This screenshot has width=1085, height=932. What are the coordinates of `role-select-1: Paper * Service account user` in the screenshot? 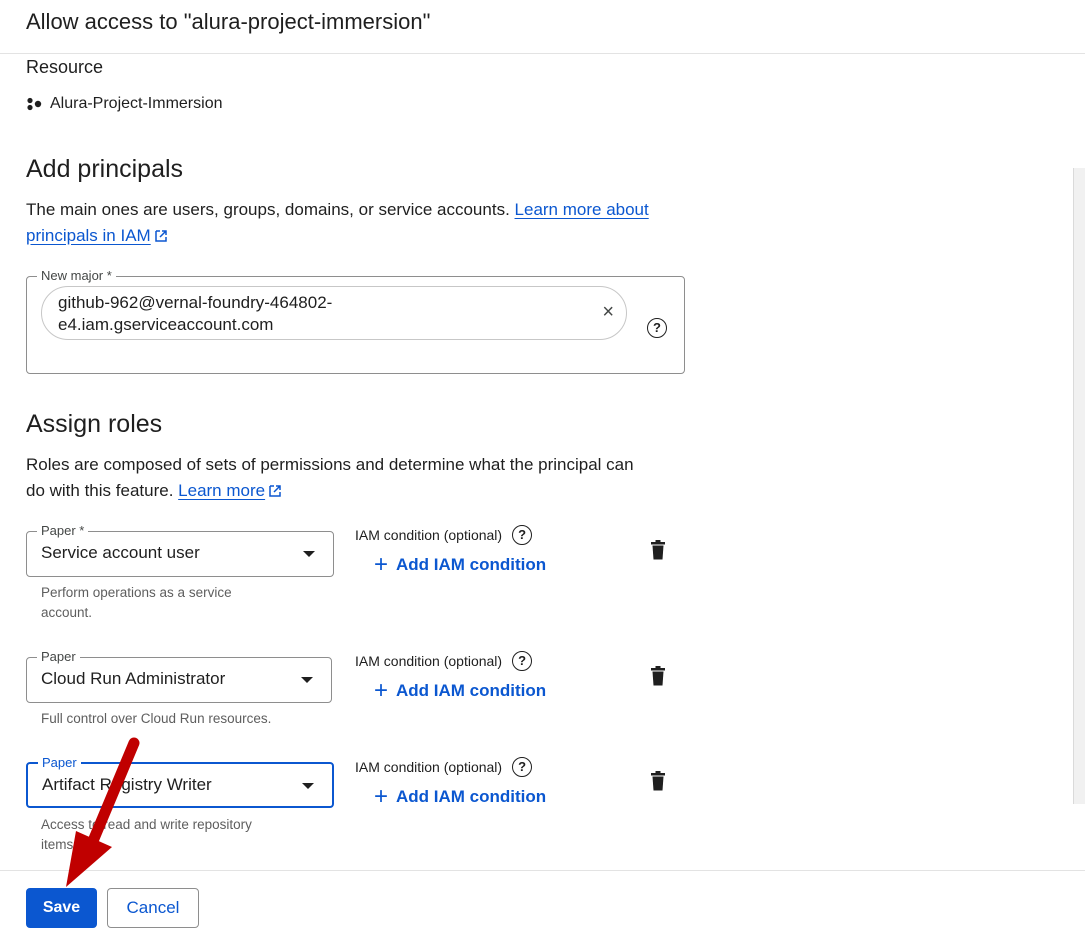 It's located at (180, 550).